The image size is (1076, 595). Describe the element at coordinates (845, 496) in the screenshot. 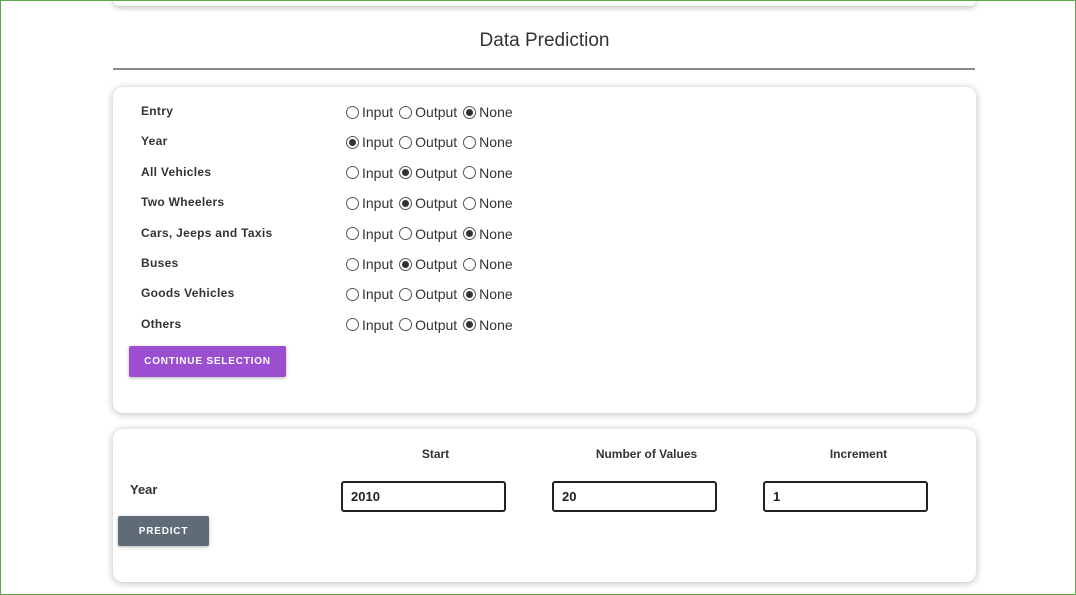

I see `increment-input` at that location.